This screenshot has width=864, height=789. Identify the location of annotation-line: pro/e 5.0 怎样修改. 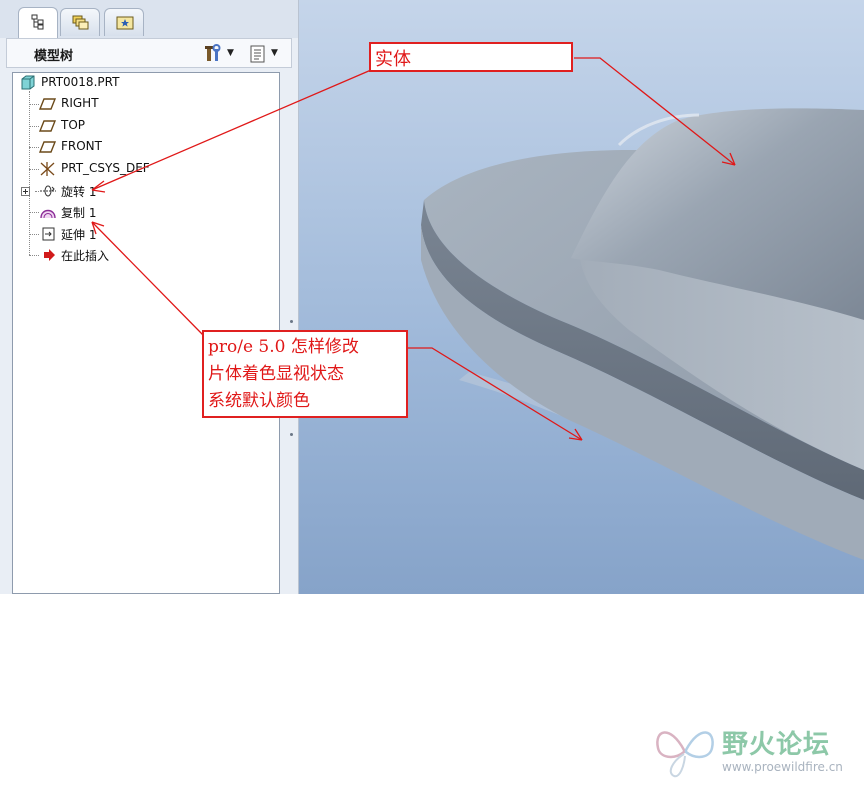
(283, 347).